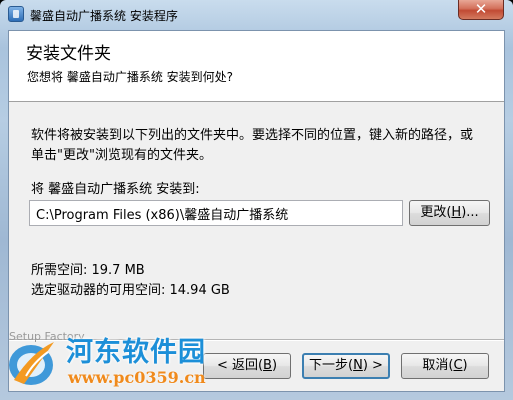  I want to click on watermark-logo-icon, so click(31, 363).